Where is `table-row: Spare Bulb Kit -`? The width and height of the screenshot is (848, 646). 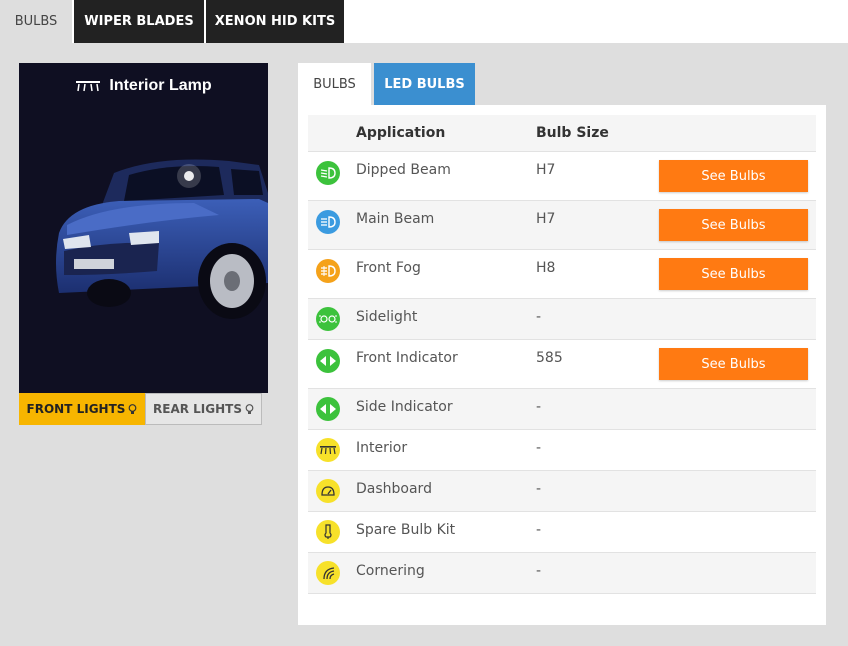
table-row: Spare Bulb Kit - is located at coordinates (562, 532).